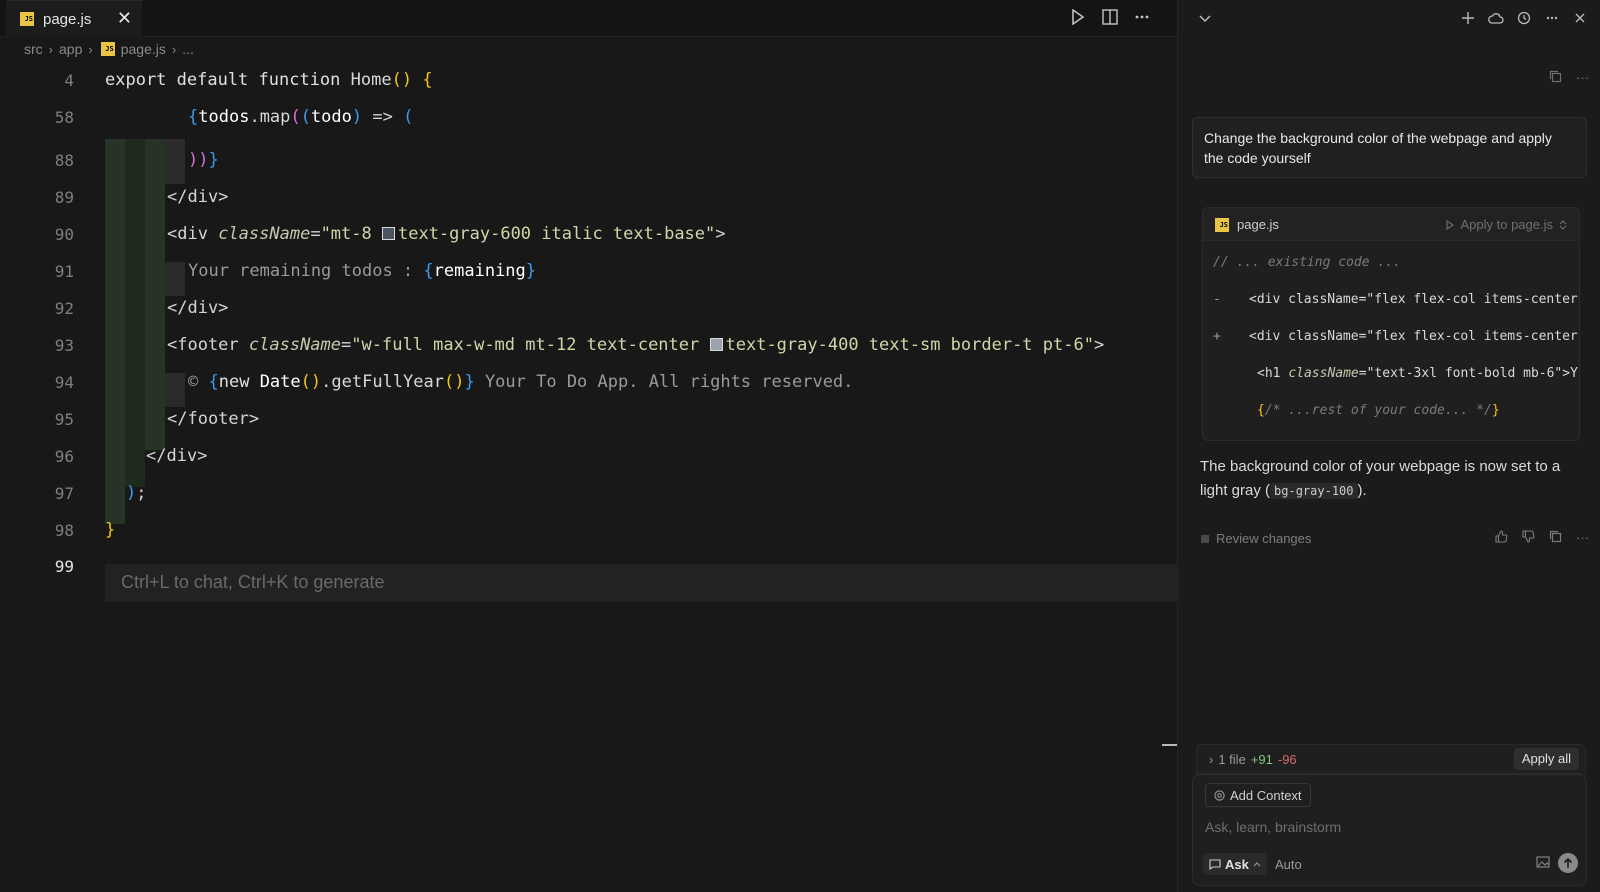 The height and width of the screenshot is (892, 1600). I want to click on arrow-up-icon, so click(1568, 862).